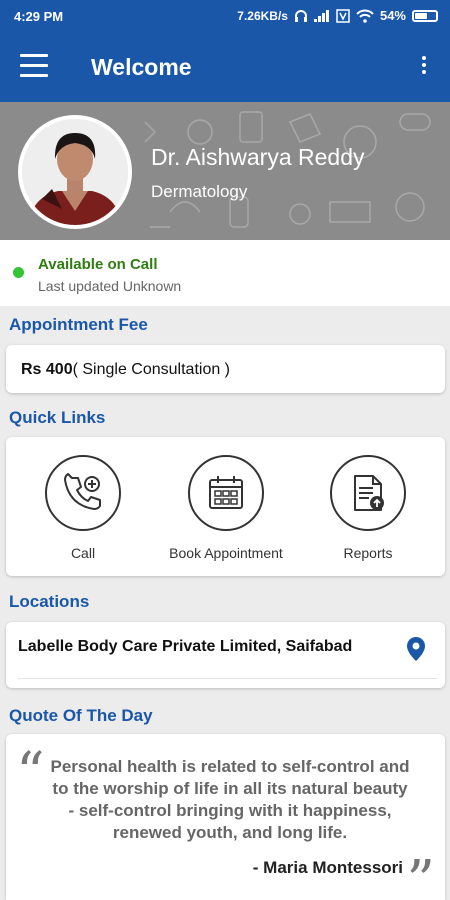 The image size is (450, 900). Describe the element at coordinates (49, 601) in the screenshot. I see `locations-heading: Locations` at that location.